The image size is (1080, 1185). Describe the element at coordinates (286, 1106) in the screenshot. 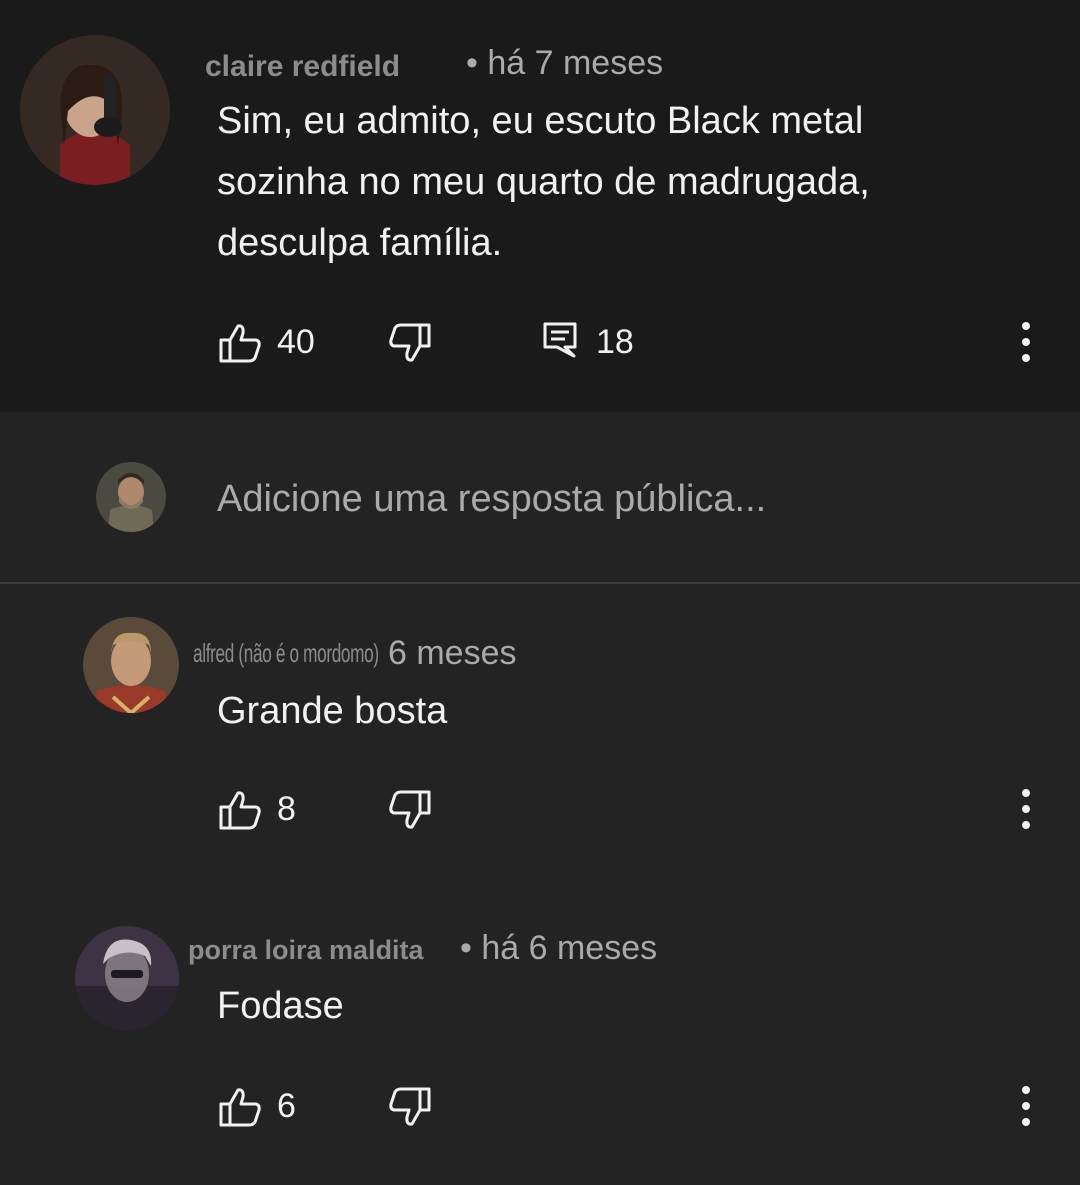

I see `like-count: 6` at that location.